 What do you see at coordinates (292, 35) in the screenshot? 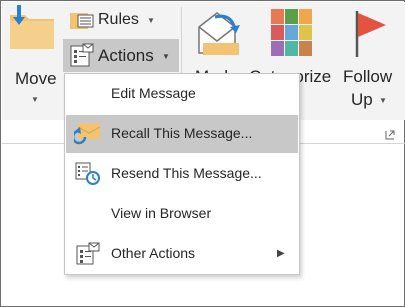
I see `categorize-grid-icon` at bounding box center [292, 35].